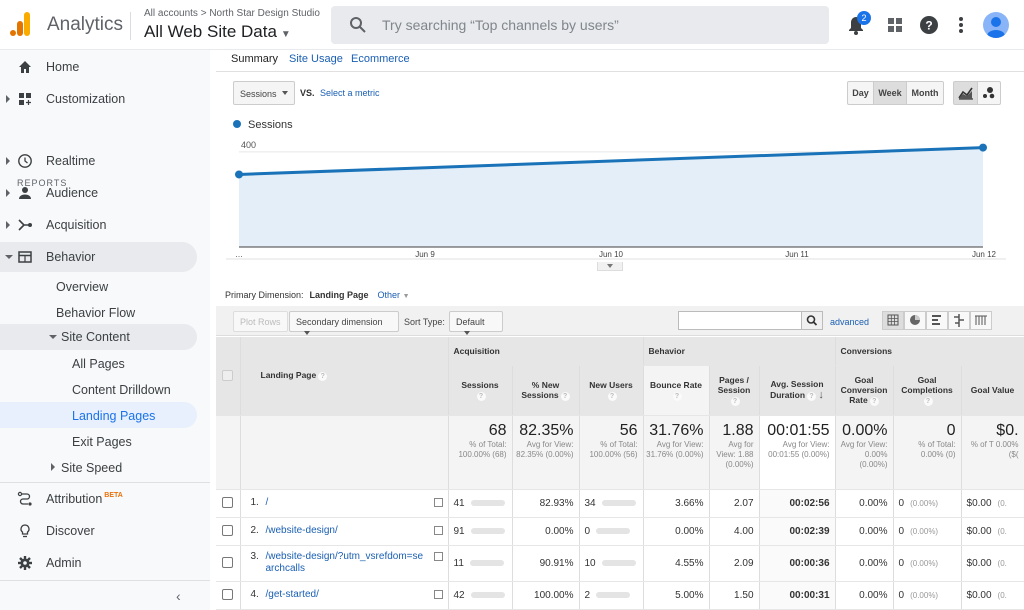  What do you see at coordinates (864, 390) in the screenshot?
I see `col-goal-conversion-rate: Goal Conversion Rate?` at bounding box center [864, 390].